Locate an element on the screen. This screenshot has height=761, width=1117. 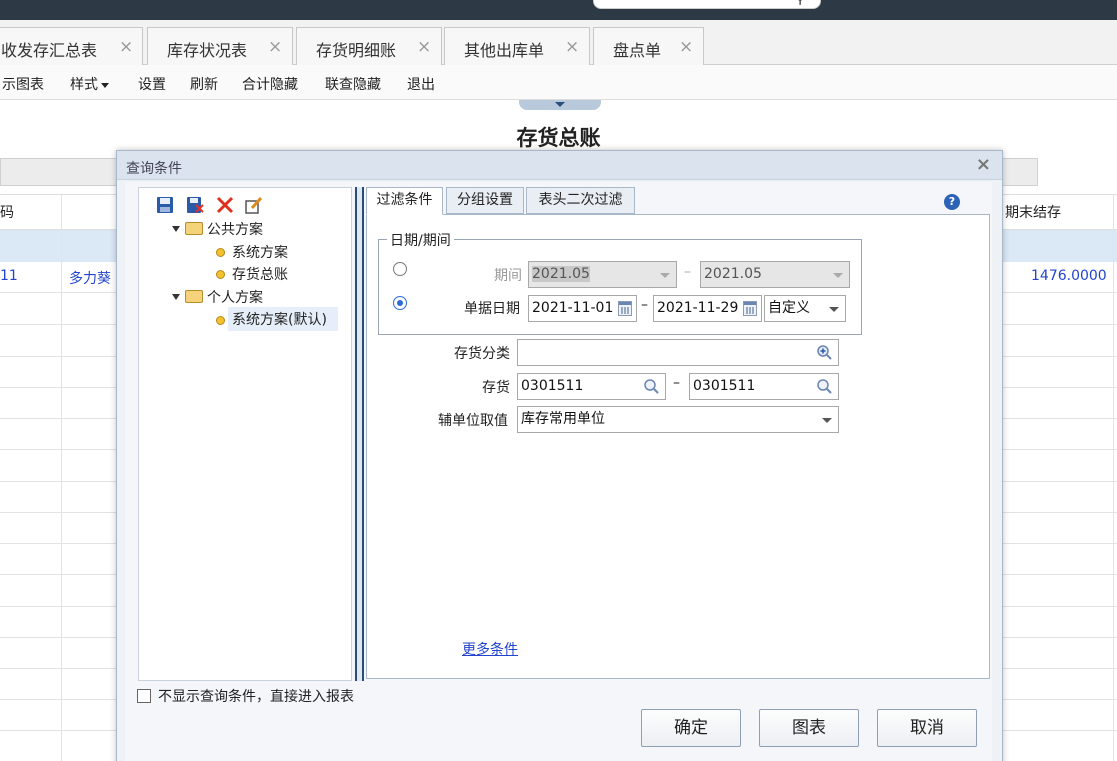
row-end-balance-cell: 1476.0000 is located at coordinates (1069, 276).